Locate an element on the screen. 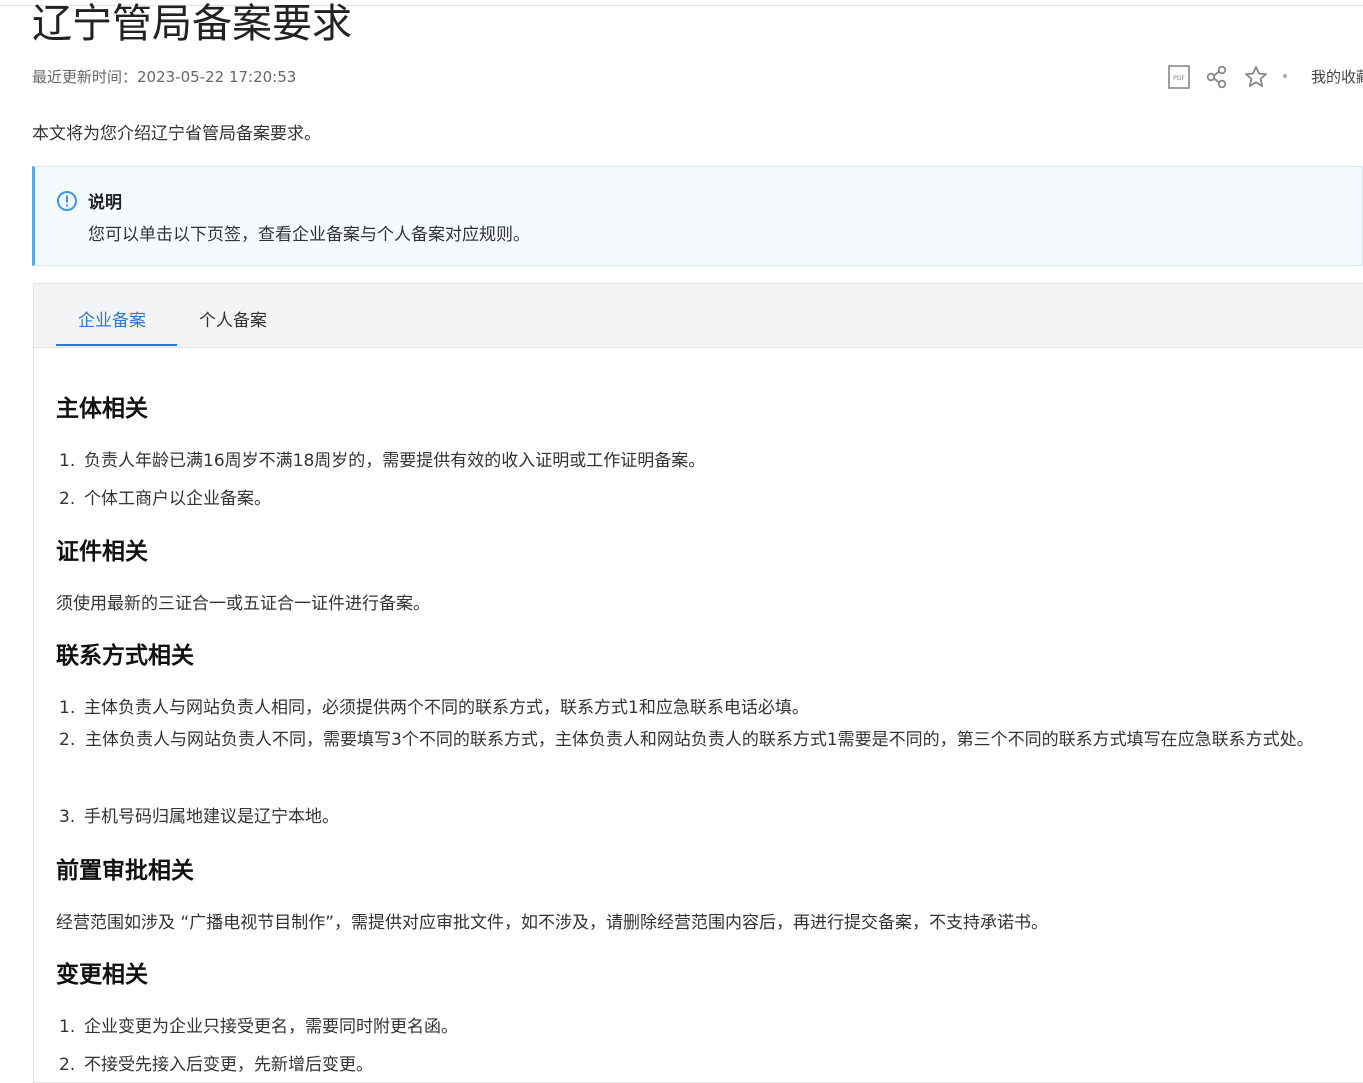 The image size is (1363, 1083). intro-text: 本文将为您介绍辽宁省管局备案要求。 is located at coordinates (176, 134).